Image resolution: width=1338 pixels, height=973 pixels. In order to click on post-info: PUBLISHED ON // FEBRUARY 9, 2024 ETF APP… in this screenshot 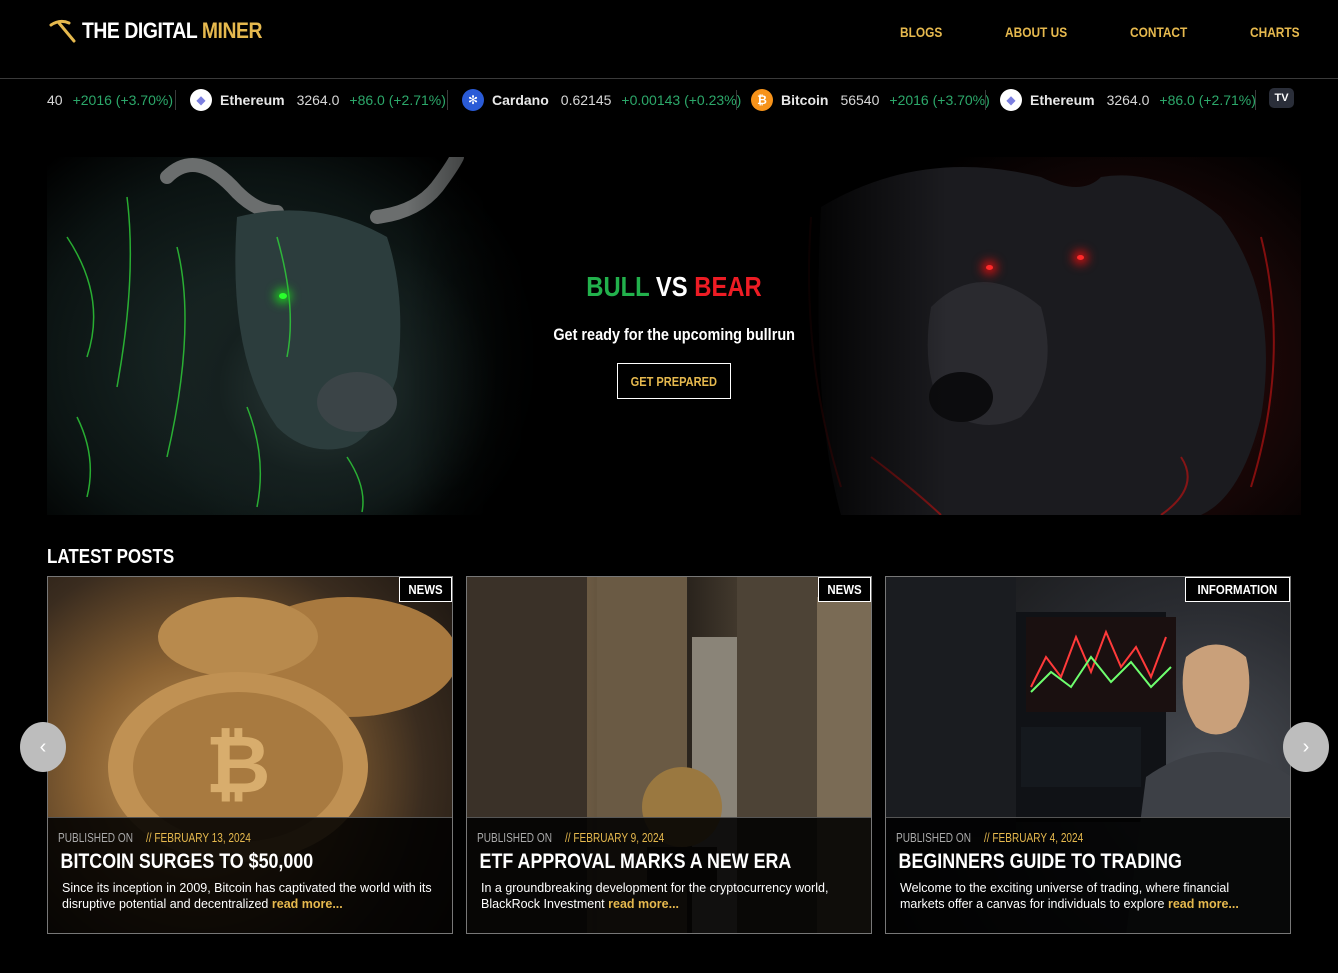, I will do `click(669, 875)`.